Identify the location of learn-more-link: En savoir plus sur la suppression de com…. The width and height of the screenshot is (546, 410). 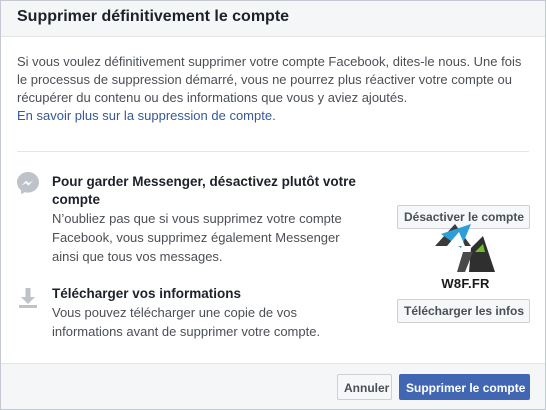
(269, 116).